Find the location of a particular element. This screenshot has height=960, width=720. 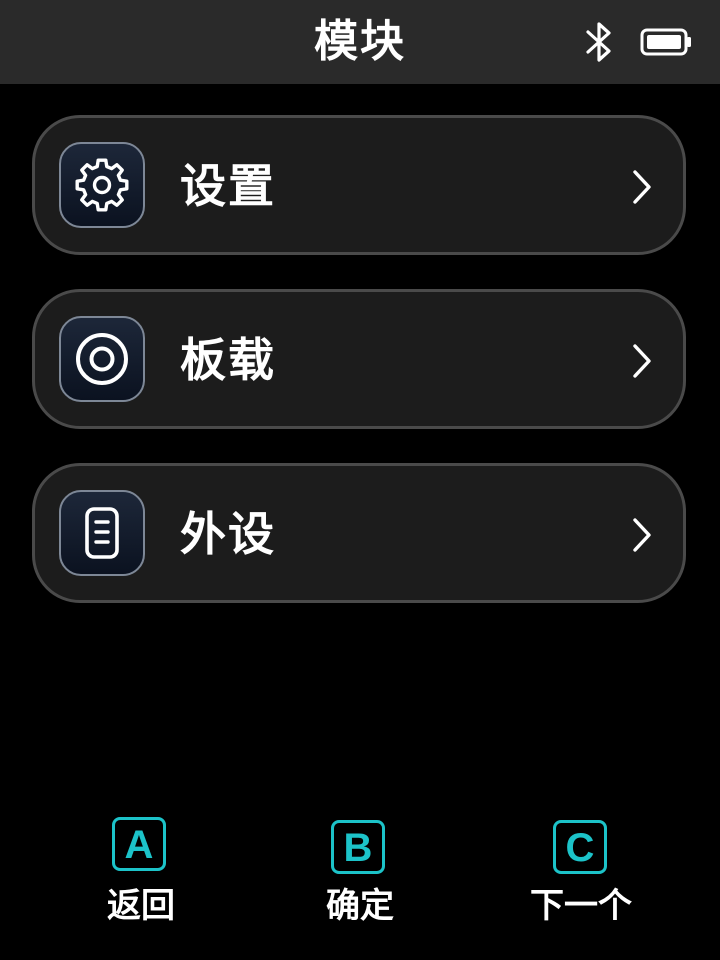

menu-item-settings: 设置 is located at coordinates (359, 185).